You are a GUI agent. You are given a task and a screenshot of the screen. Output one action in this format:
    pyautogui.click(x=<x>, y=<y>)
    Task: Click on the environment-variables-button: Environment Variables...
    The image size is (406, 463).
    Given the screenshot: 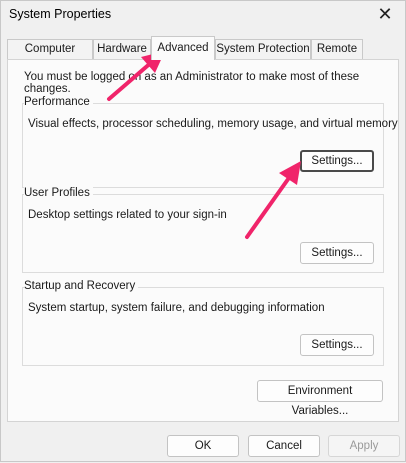 What is the action you would take?
    pyautogui.click(x=320, y=398)
    